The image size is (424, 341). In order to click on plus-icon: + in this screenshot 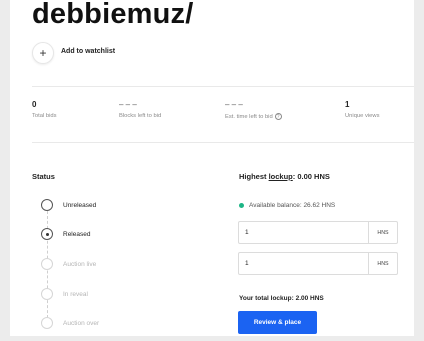, I will do `click(43, 53)`.